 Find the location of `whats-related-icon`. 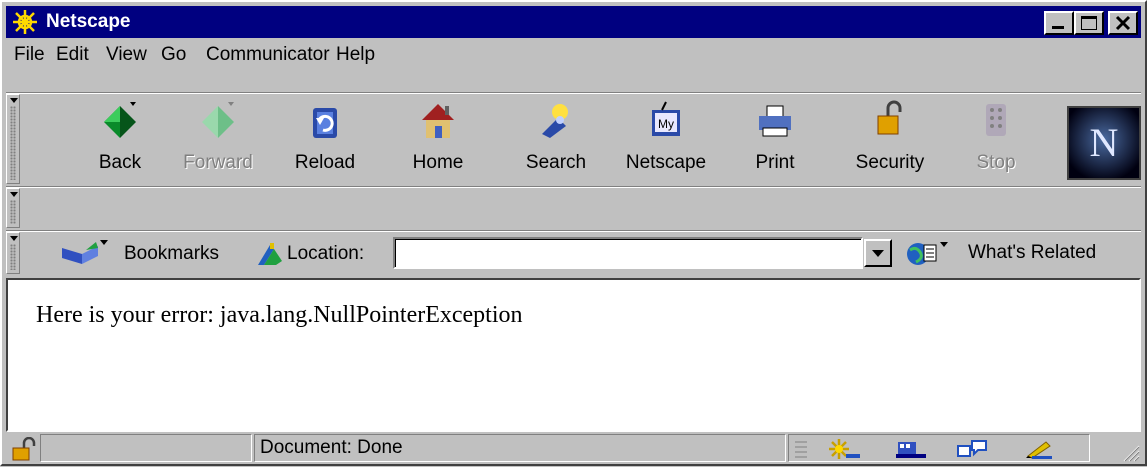

whats-related-icon is located at coordinates (927, 253).